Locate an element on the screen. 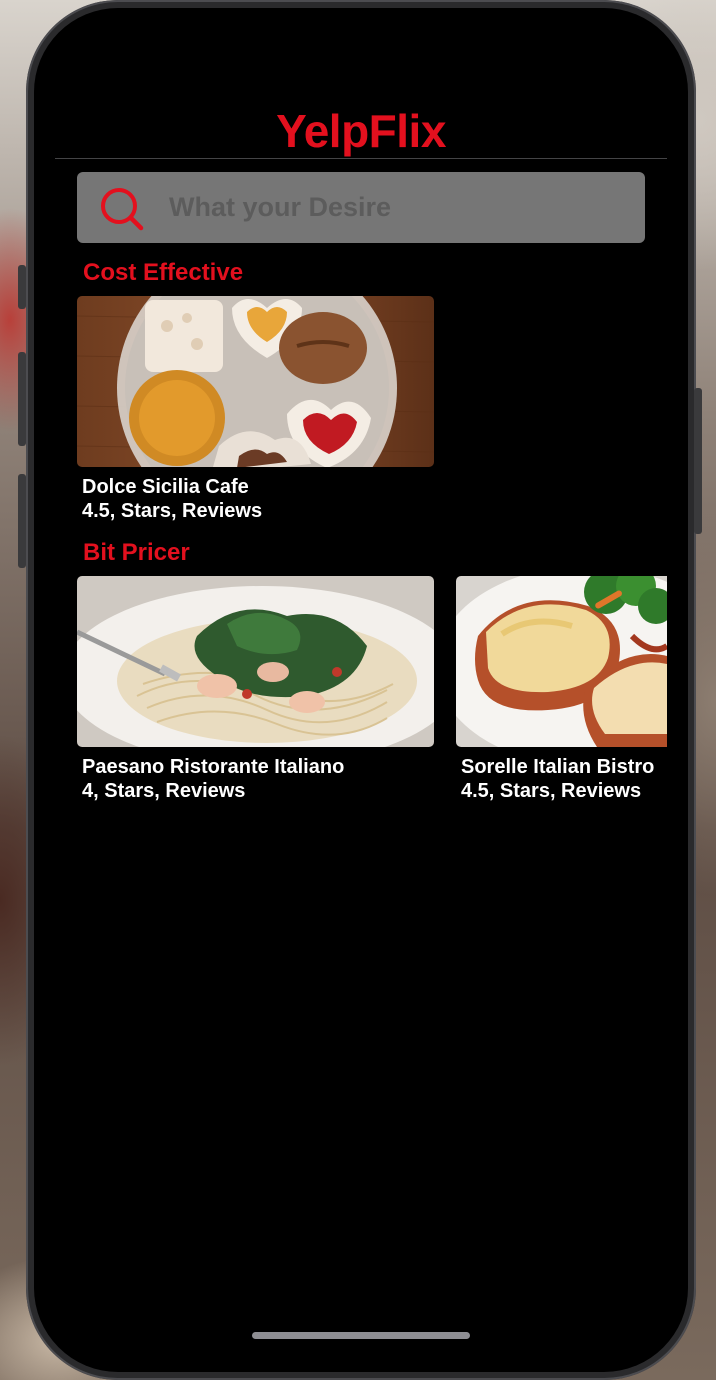  restaurant-name: Paesano Ristorante Italiano is located at coordinates (213, 767).